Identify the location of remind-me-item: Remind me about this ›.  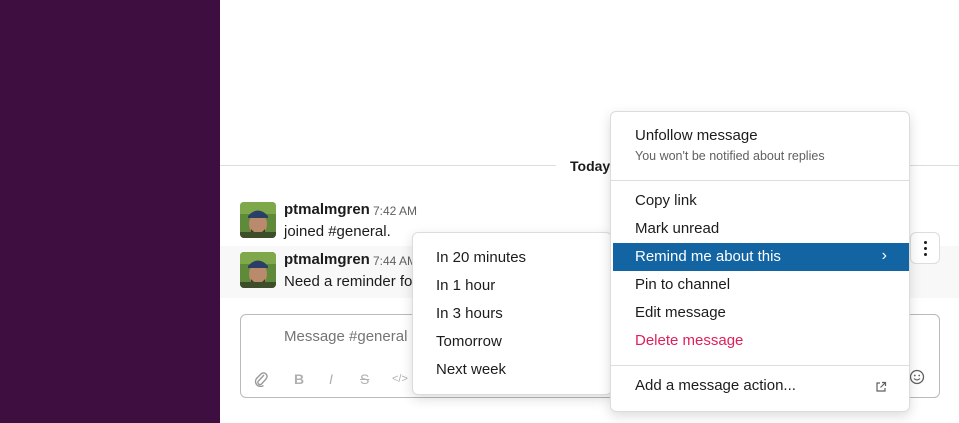
(761, 257).